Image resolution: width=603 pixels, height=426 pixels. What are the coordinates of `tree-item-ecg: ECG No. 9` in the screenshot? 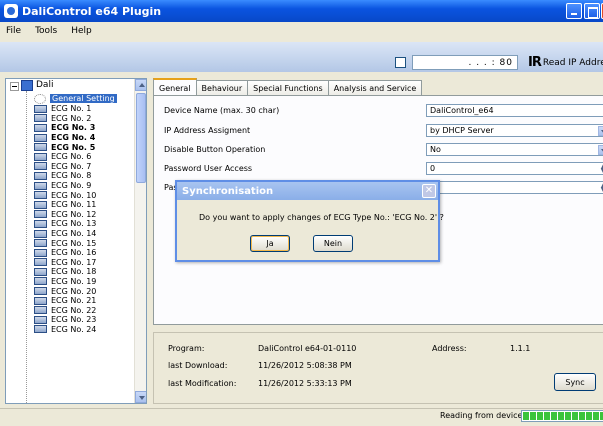 It's located at (75, 186).